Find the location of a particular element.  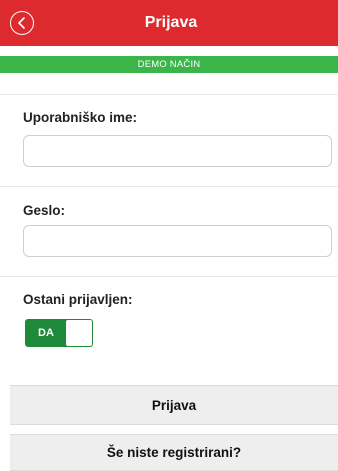

back-button is located at coordinates (22, 23).